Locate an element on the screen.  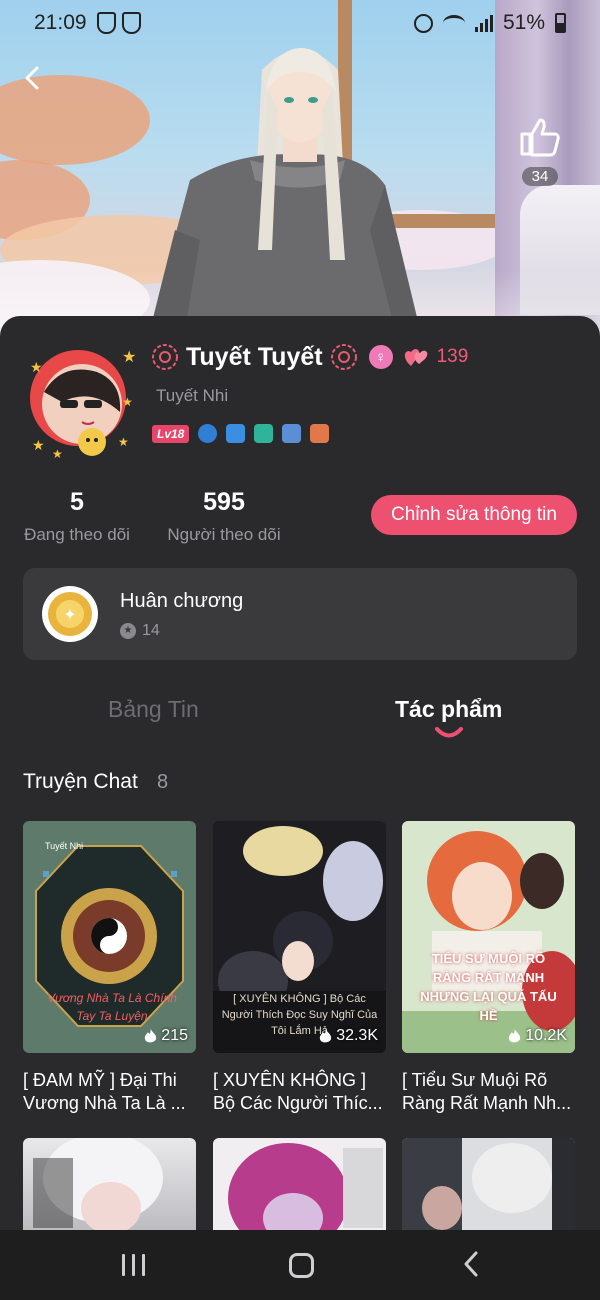
view-count: 10.2K is located at coordinates (537, 1036).